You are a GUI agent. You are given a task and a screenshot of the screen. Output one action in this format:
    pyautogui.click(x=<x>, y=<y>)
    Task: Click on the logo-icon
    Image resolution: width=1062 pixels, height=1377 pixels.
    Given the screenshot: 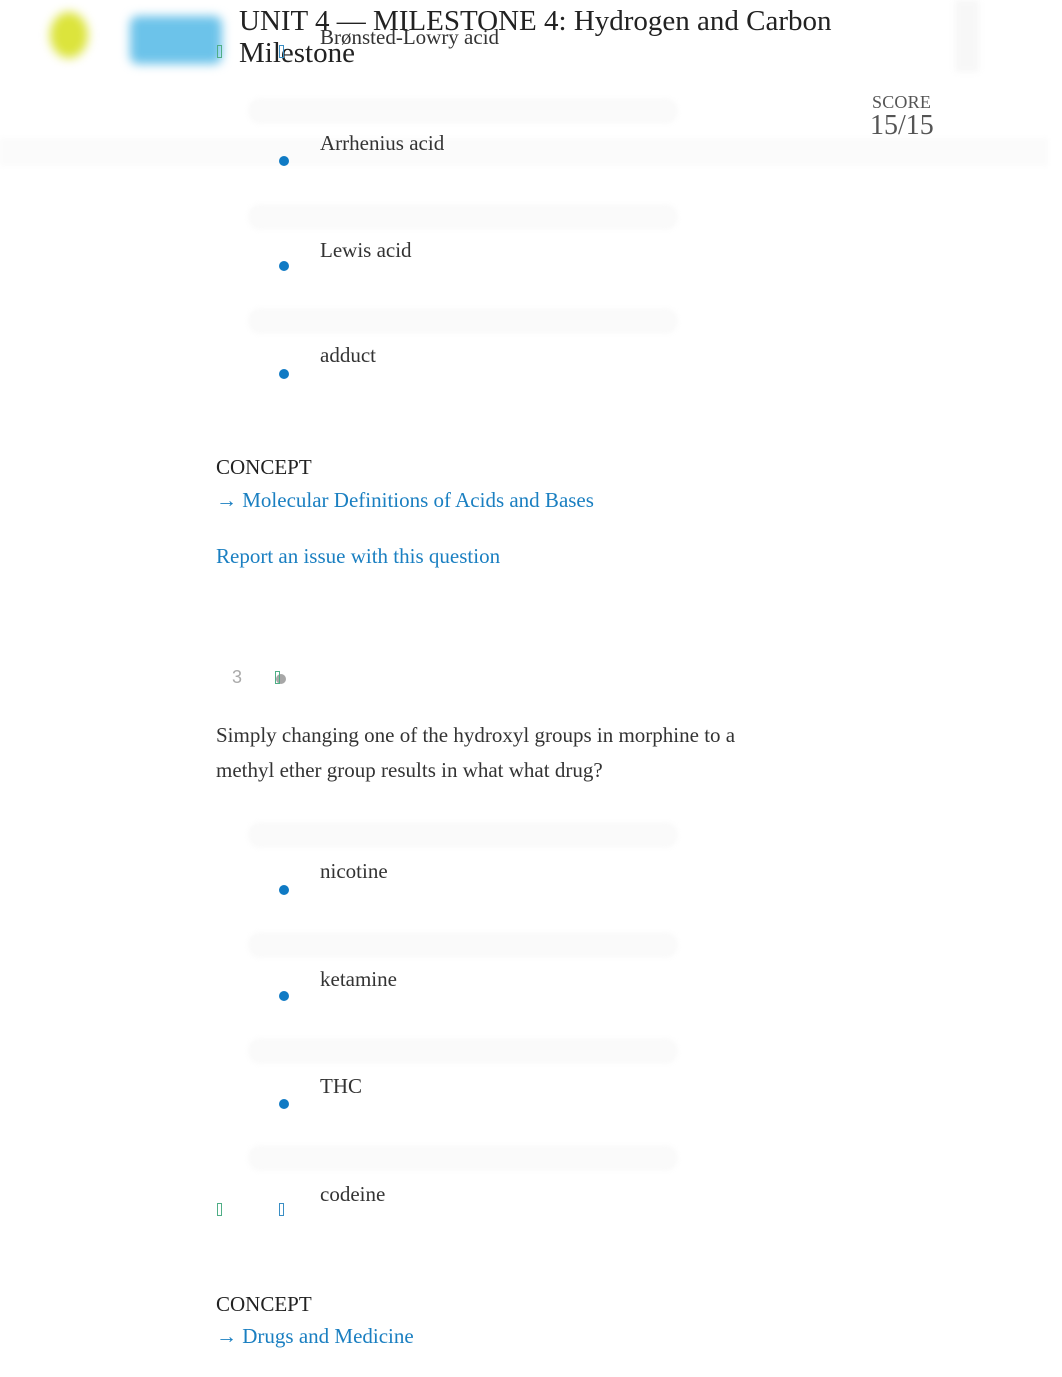 What is the action you would take?
    pyautogui.click(x=69, y=35)
    